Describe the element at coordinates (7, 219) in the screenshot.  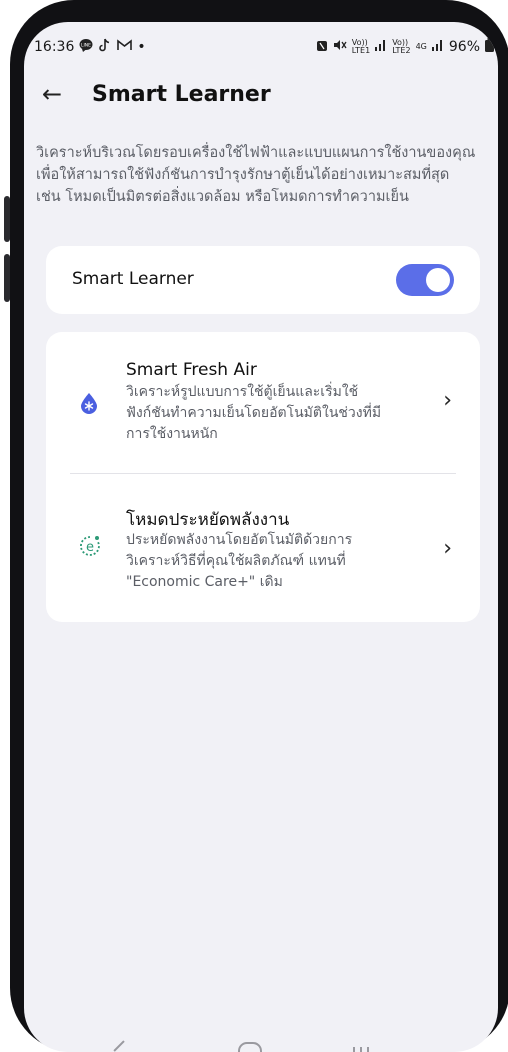
I see `volume-button` at that location.